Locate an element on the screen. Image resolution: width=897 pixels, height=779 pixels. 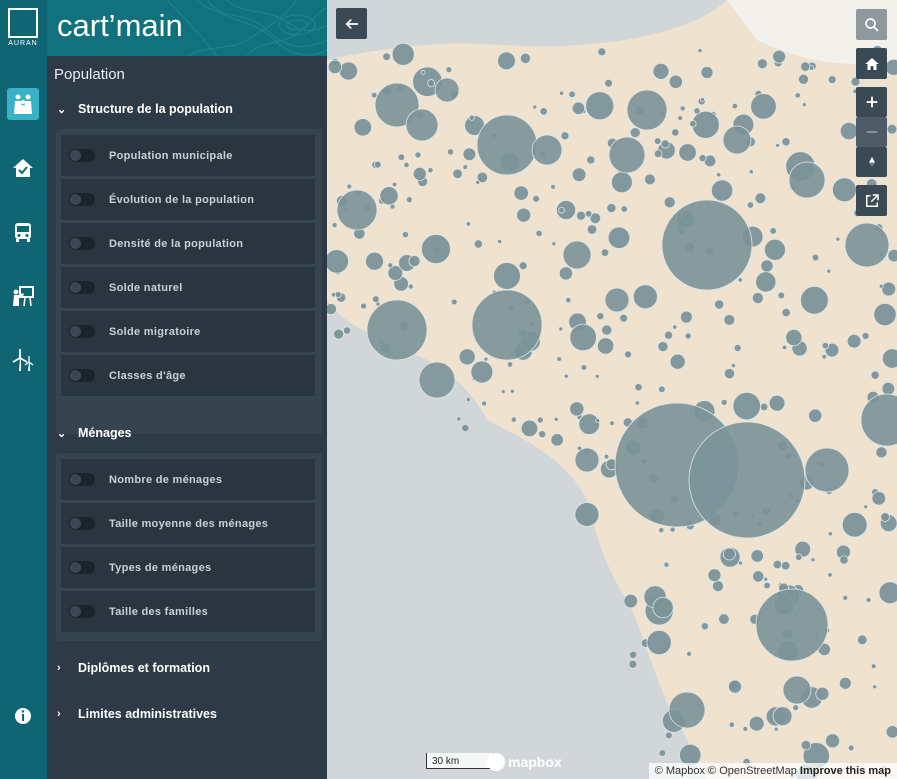
compass-button is located at coordinates (871, 162).